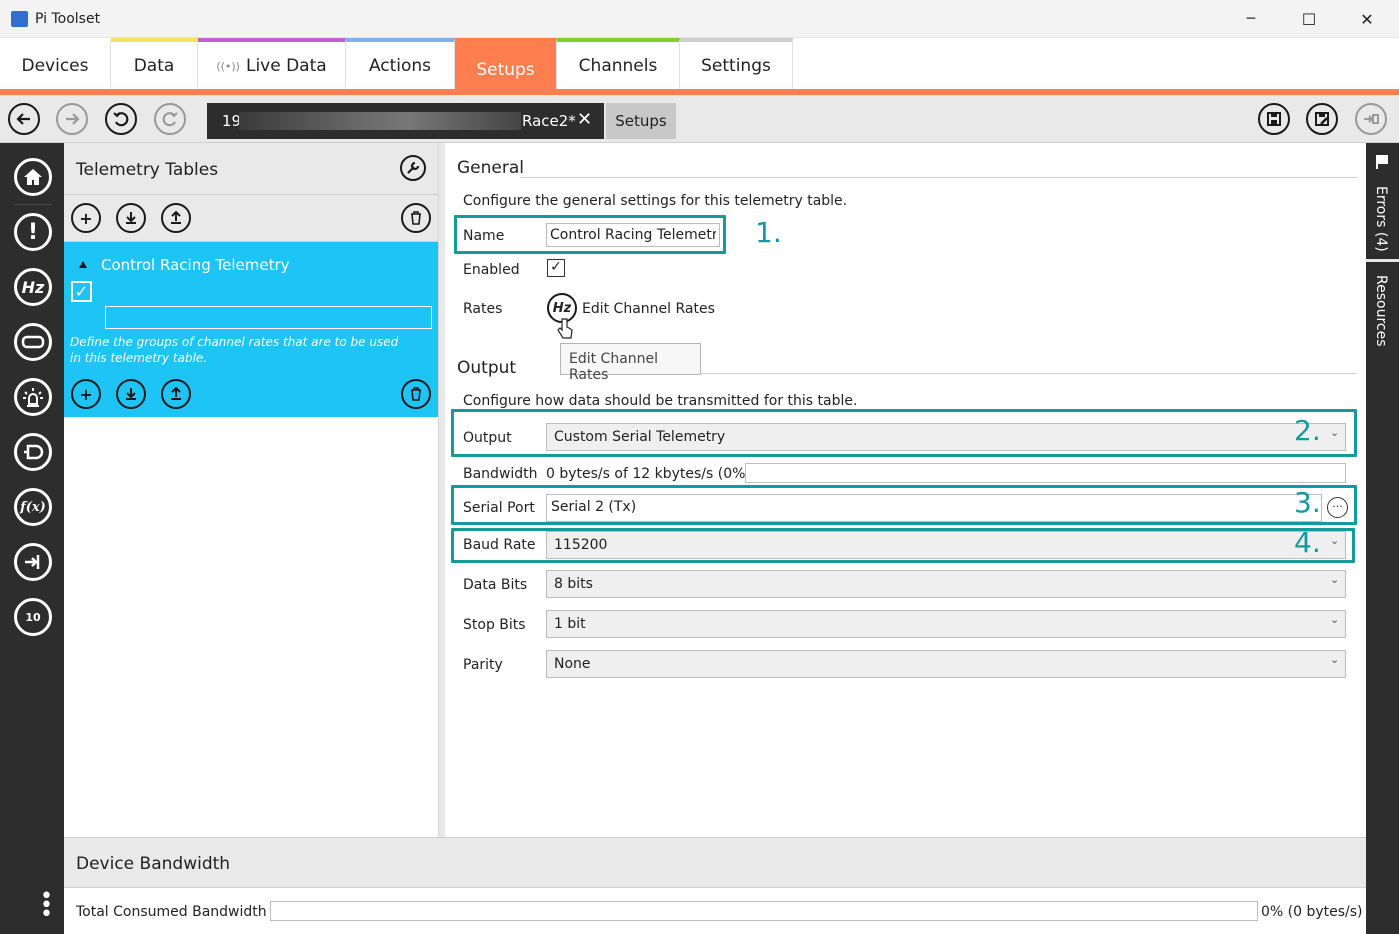 The image size is (1399, 934). What do you see at coordinates (251, 218) in the screenshot?
I see `telemetry-tables-toolbar: +` at bounding box center [251, 218].